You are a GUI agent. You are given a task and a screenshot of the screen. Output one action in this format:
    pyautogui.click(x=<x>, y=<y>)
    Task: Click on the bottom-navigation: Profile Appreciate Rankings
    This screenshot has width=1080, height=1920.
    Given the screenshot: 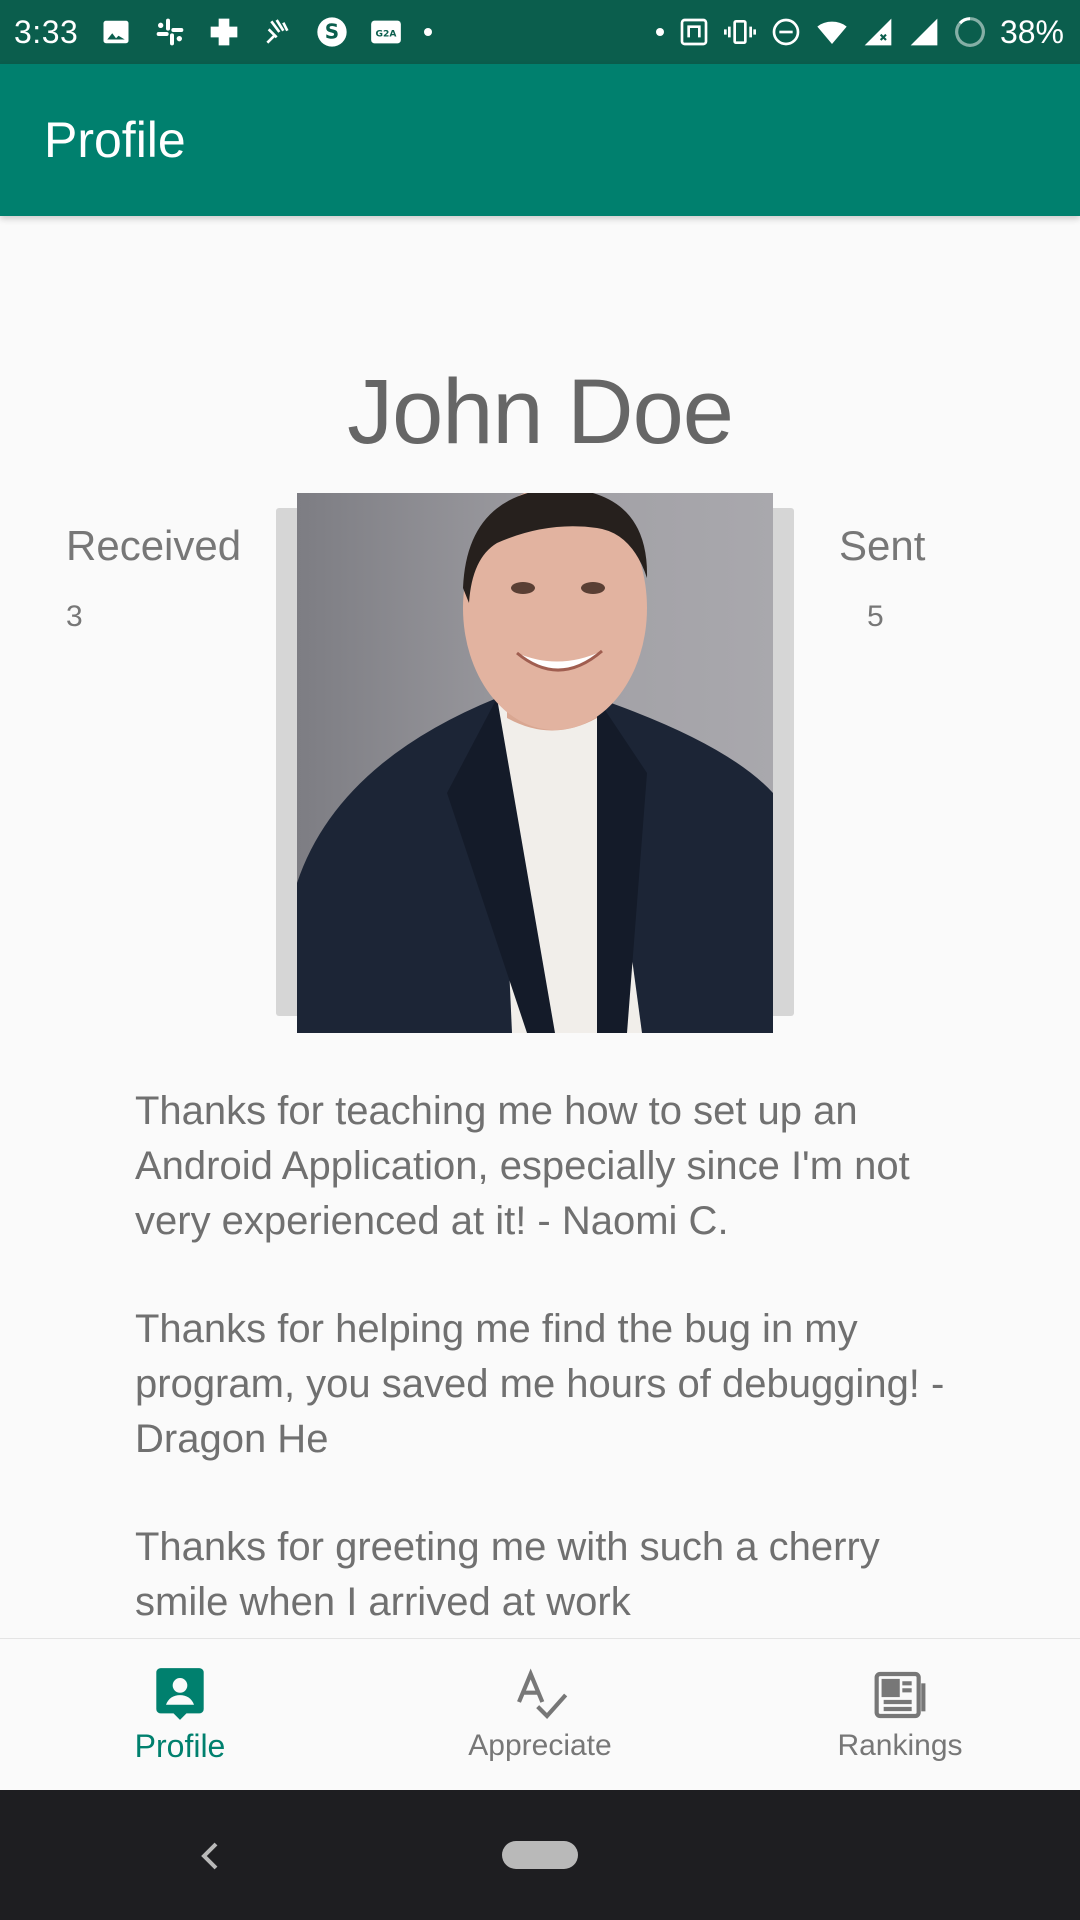 What is the action you would take?
    pyautogui.click(x=540, y=1714)
    